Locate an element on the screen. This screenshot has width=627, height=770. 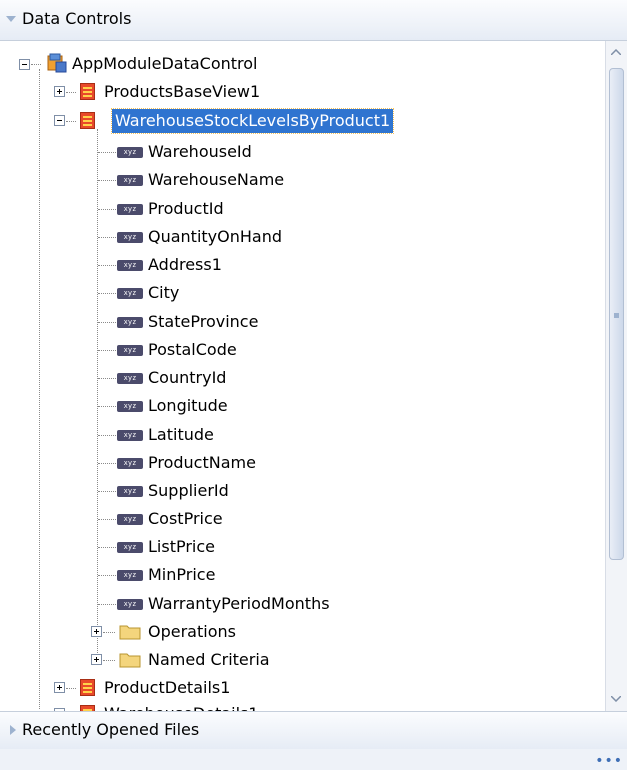
tree-node-label: ListPrice is located at coordinates (181, 546).